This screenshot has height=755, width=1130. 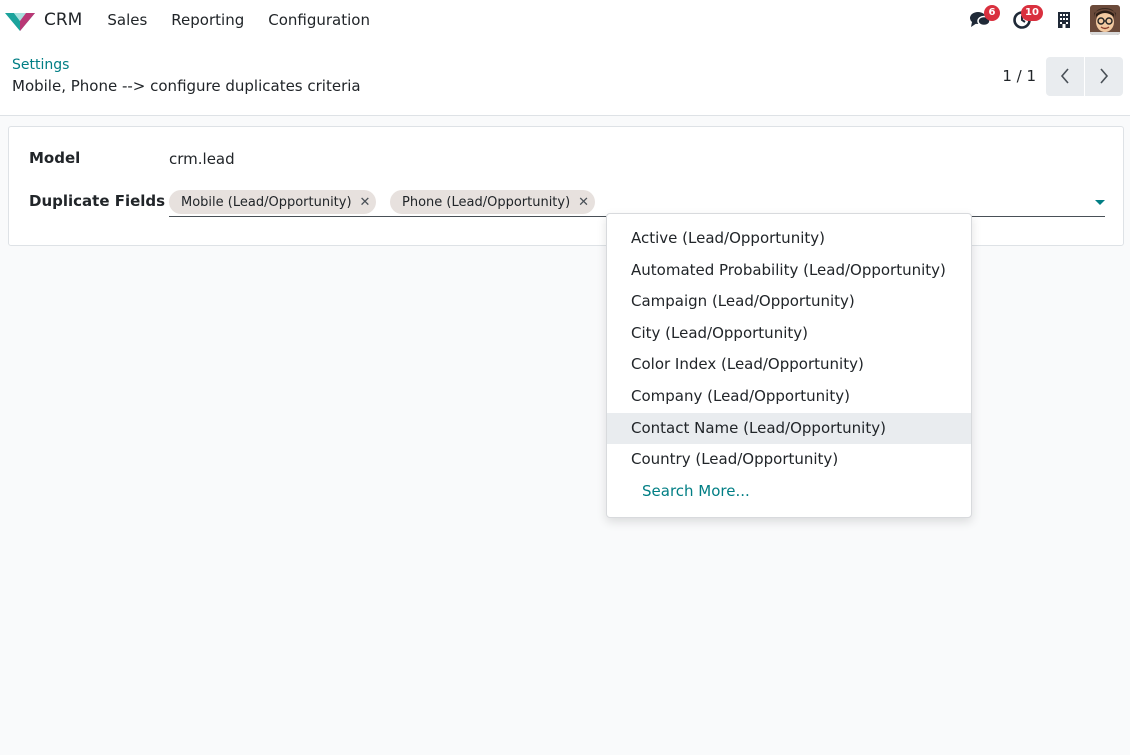 I want to click on model-label: Model, so click(x=55, y=158).